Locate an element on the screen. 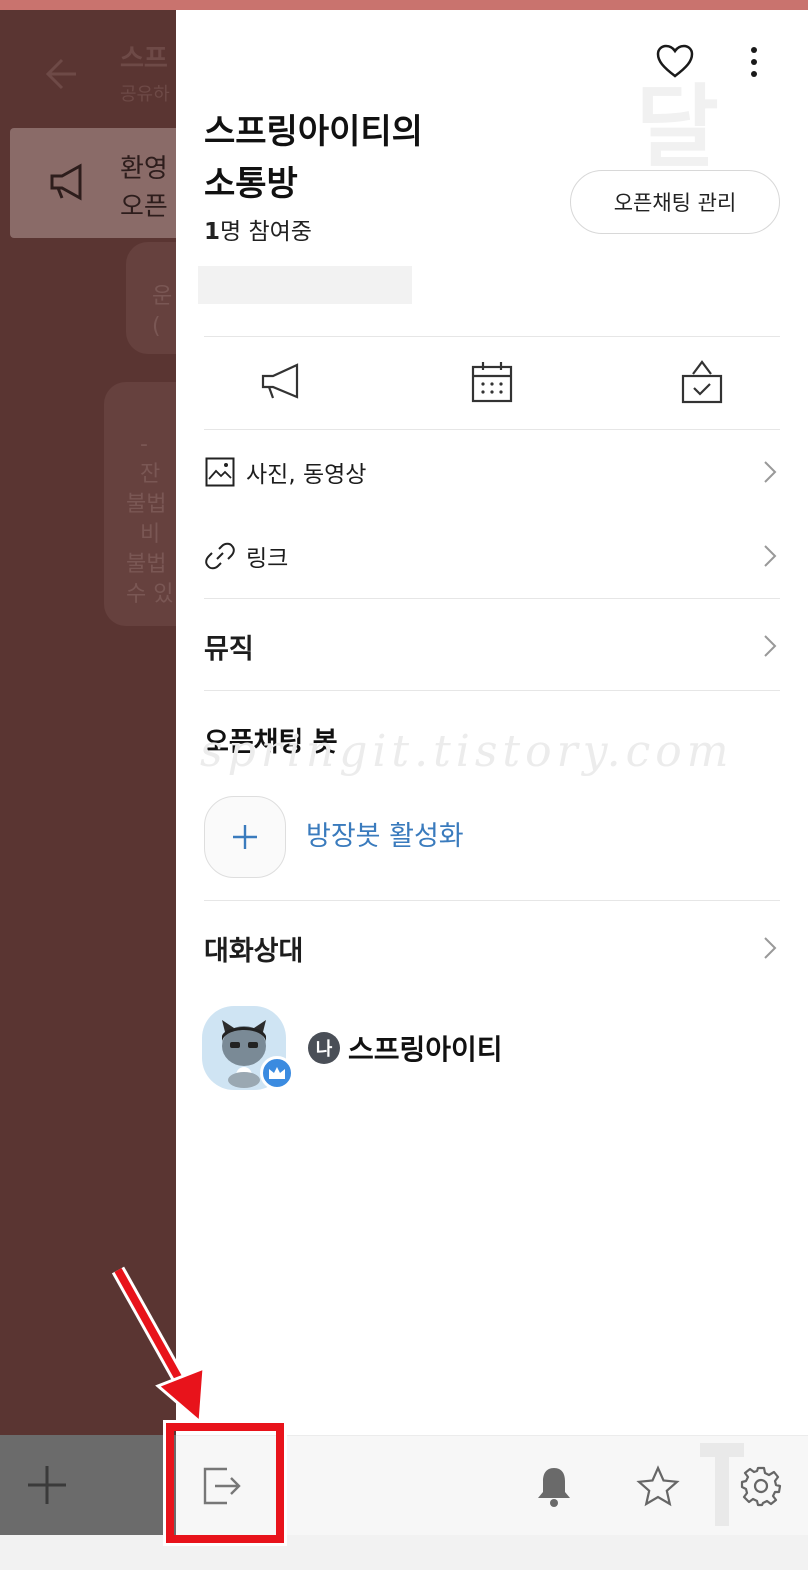 The image size is (808, 1570). photos-videos-row: 사진, 동영상 is located at coordinates (492, 472).